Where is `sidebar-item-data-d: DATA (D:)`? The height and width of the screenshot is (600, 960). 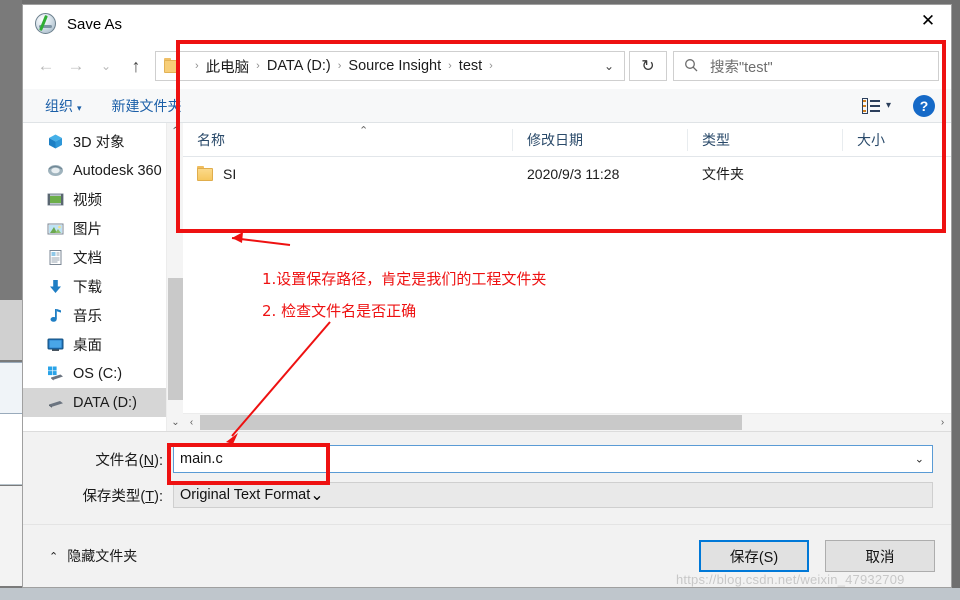 sidebar-item-data-d: DATA (D:) is located at coordinates (103, 402).